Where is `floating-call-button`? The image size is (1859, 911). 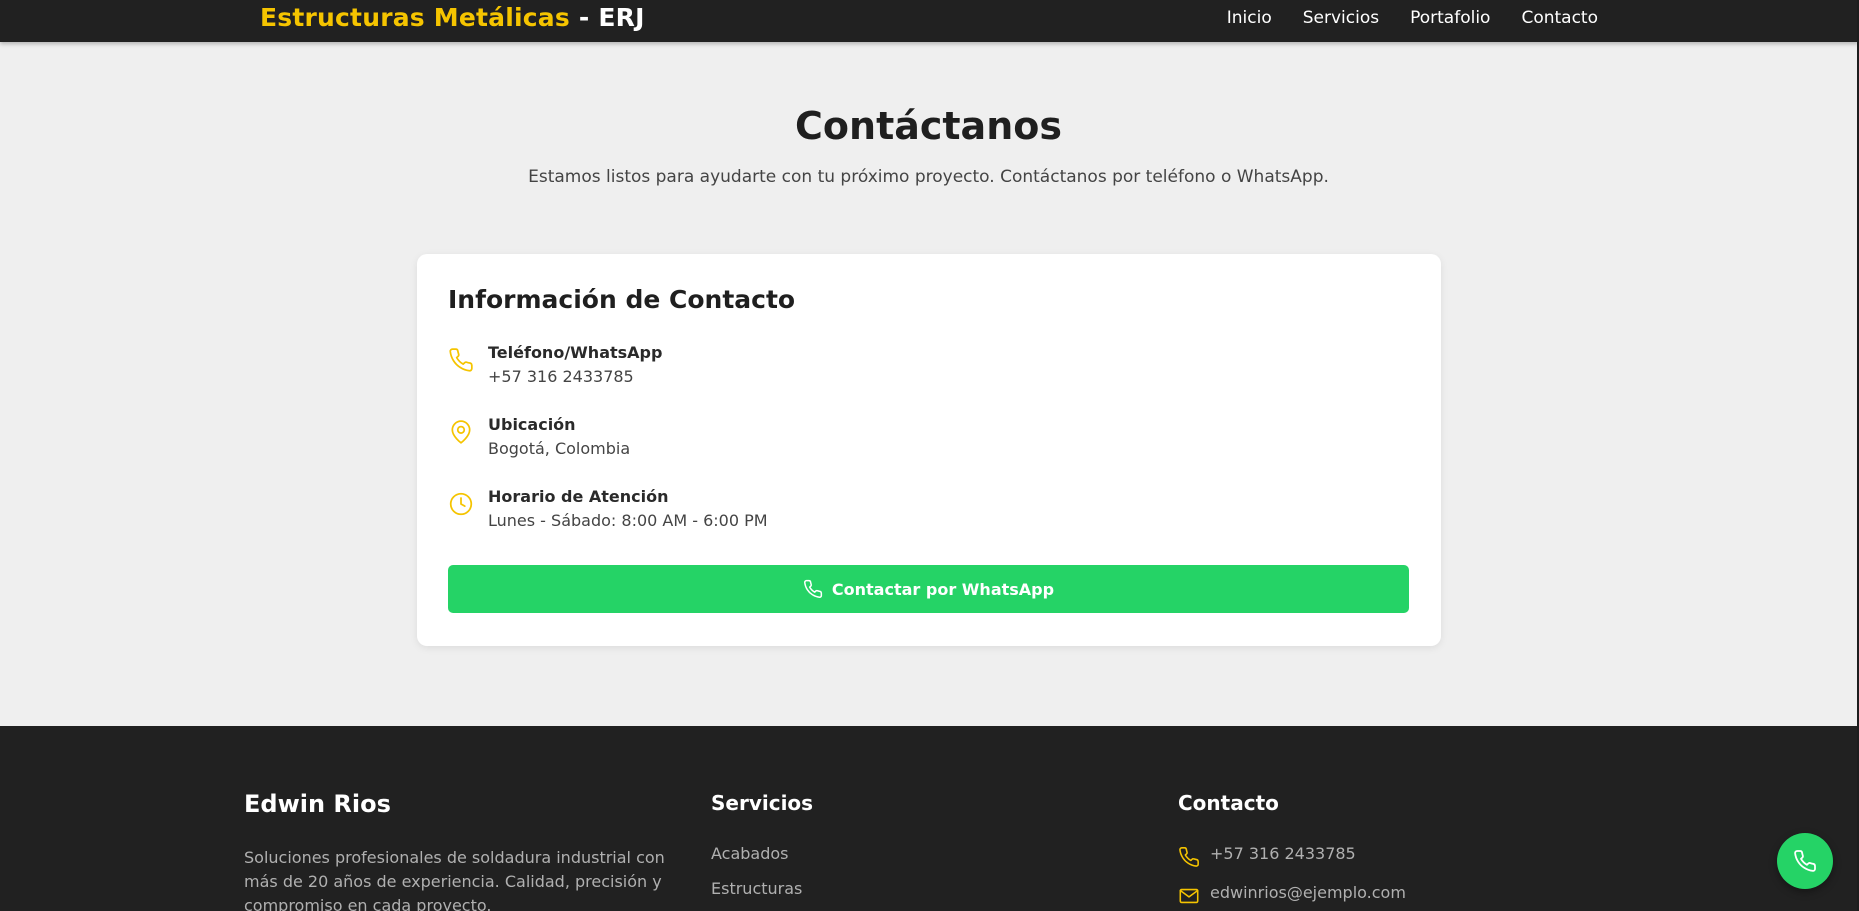 floating-call-button is located at coordinates (1805, 861).